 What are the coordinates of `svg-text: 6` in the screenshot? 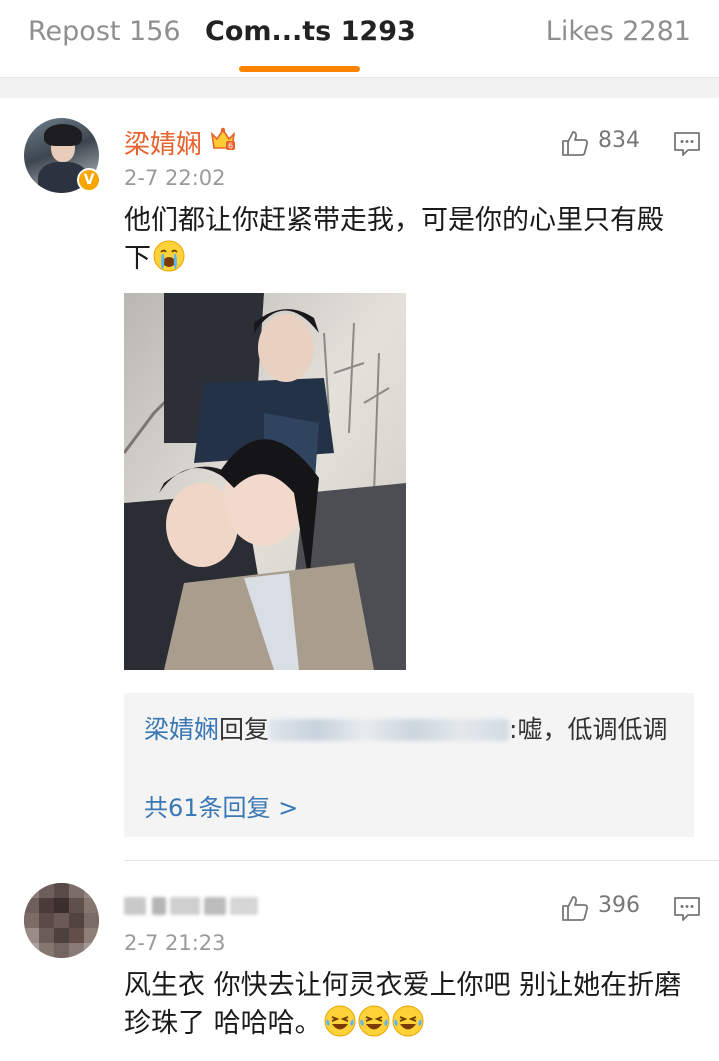 It's located at (230, 146).